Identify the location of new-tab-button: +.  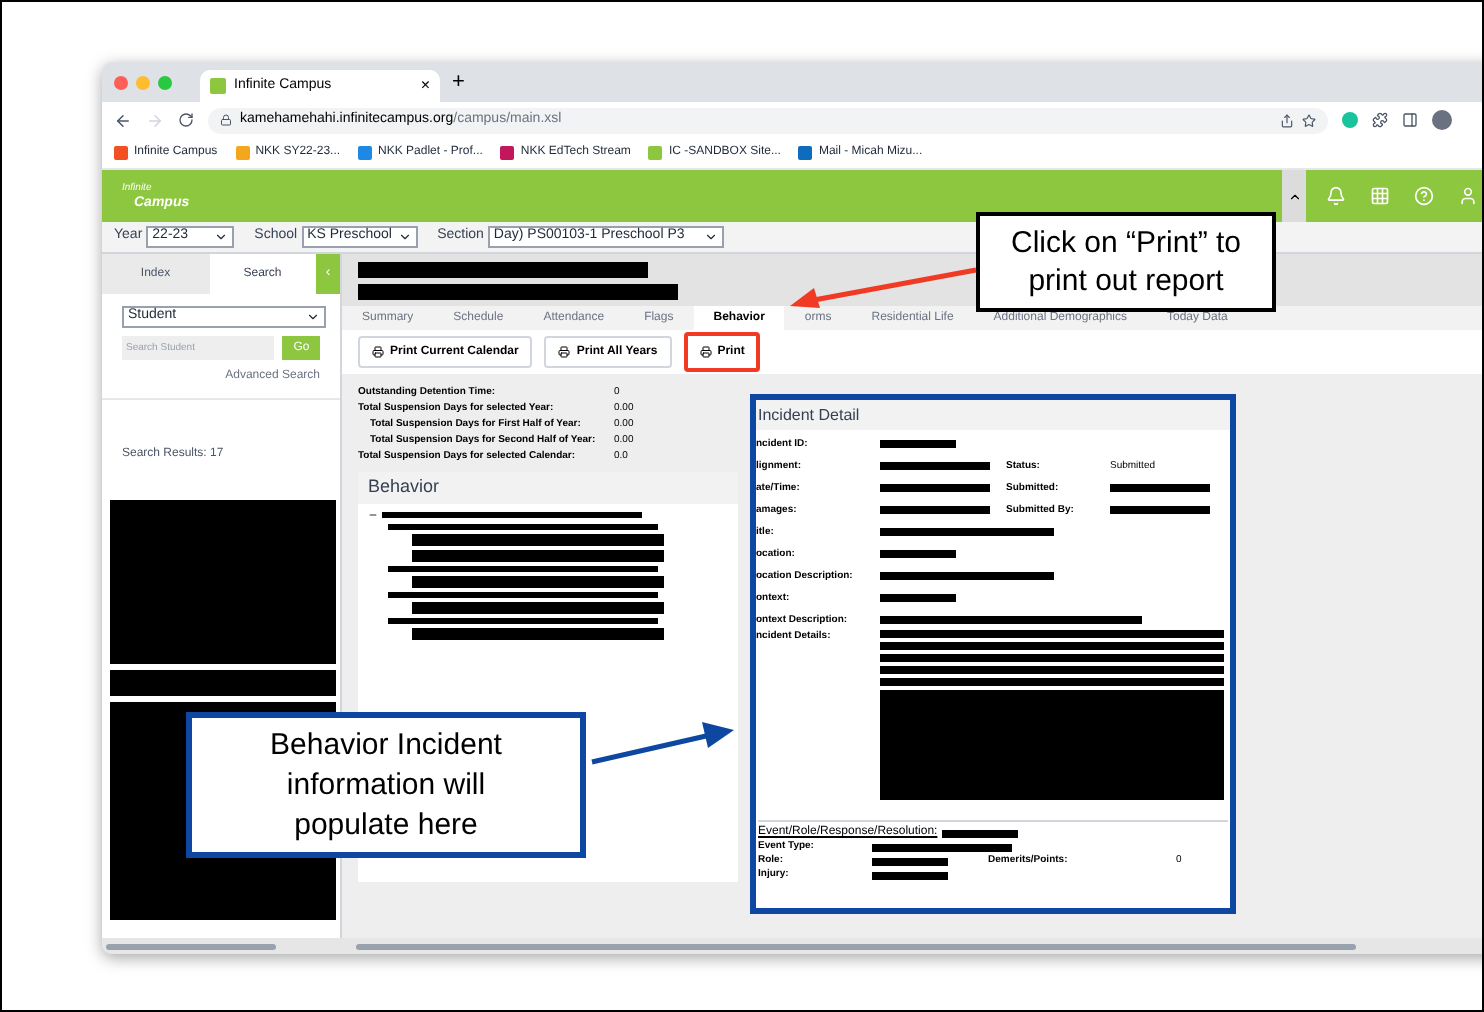
(458, 82).